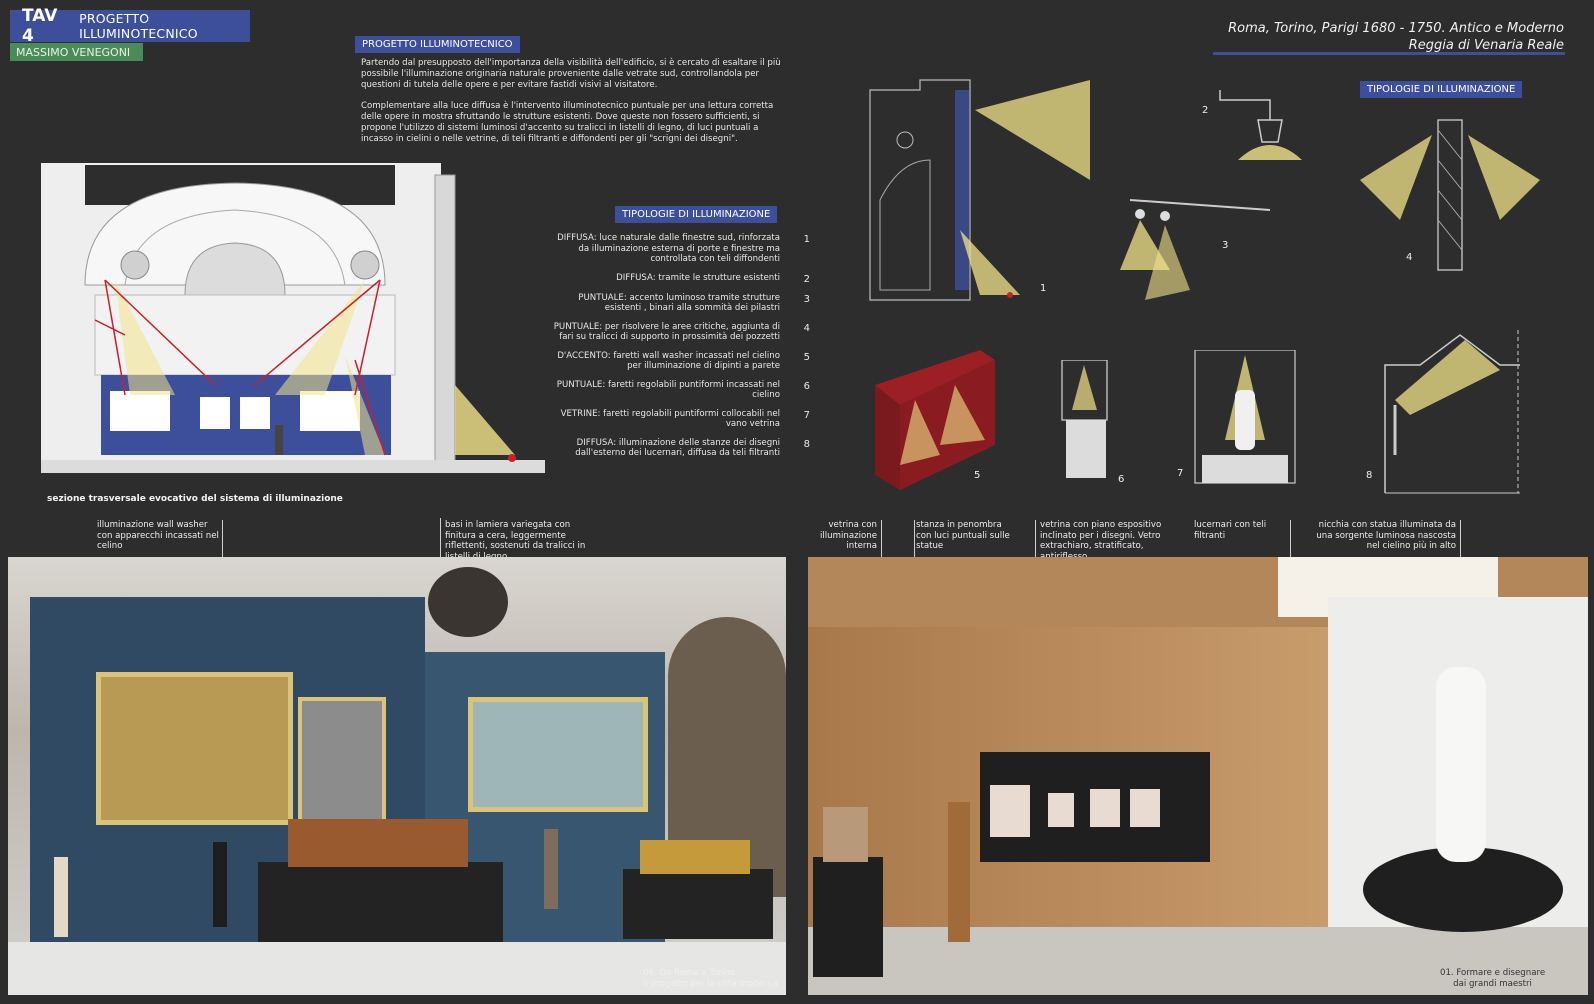  What do you see at coordinates (1245, 420) in the screenshot?
I see `diagram-7-statue` at bounding box center [1245, 420].